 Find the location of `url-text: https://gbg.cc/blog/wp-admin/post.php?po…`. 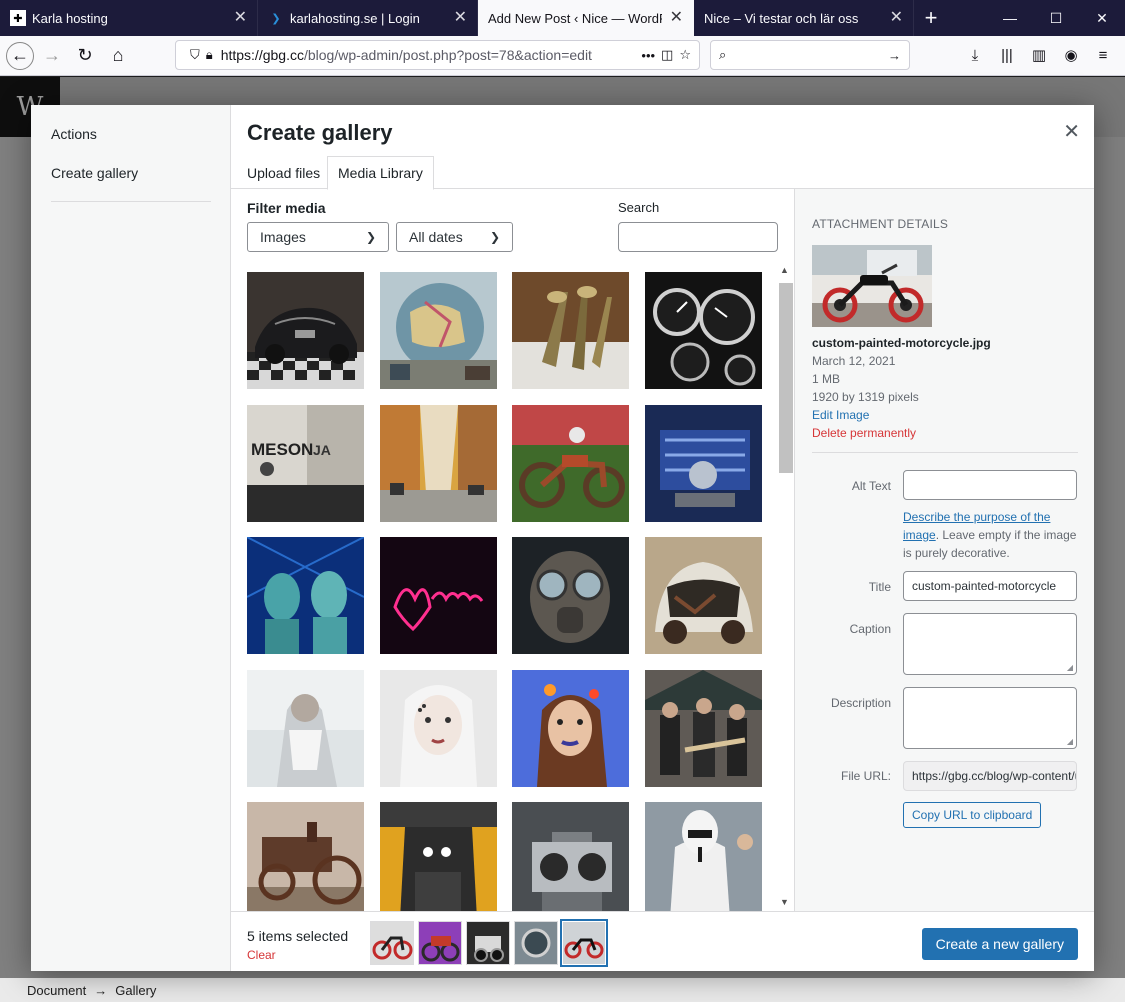

url-text: https://gbg.cc/blog/wp-admin/post.php?po… is located at coordinates (428, 55).